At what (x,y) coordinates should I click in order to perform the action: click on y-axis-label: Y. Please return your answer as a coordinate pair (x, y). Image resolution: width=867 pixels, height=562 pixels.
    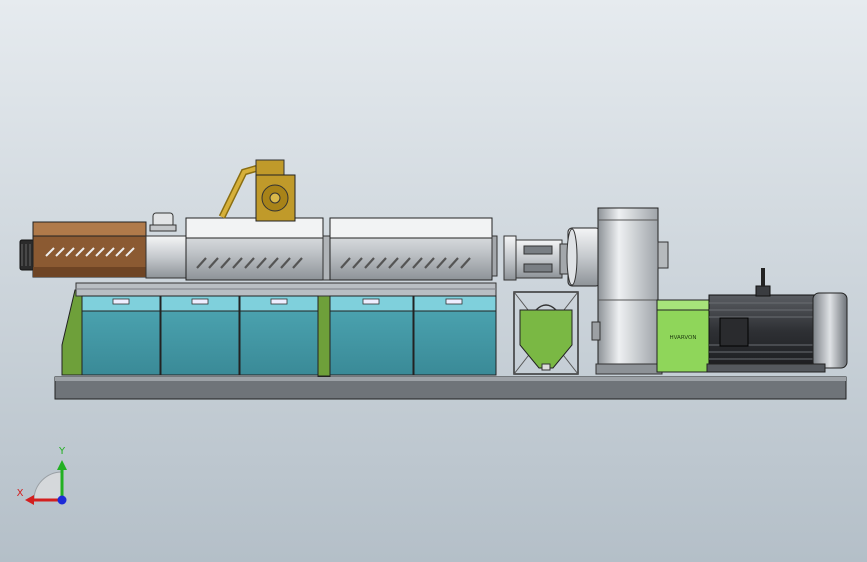
    Looking at the image, I should click on (62, 451).